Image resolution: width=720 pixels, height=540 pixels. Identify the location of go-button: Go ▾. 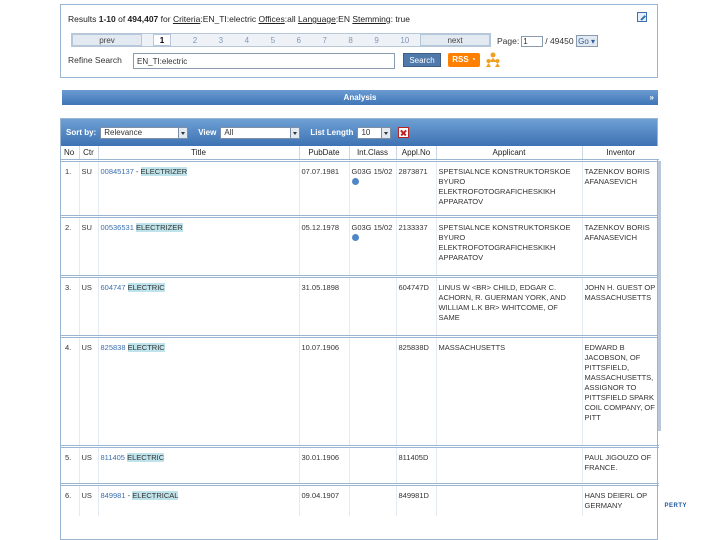
(586, 41).